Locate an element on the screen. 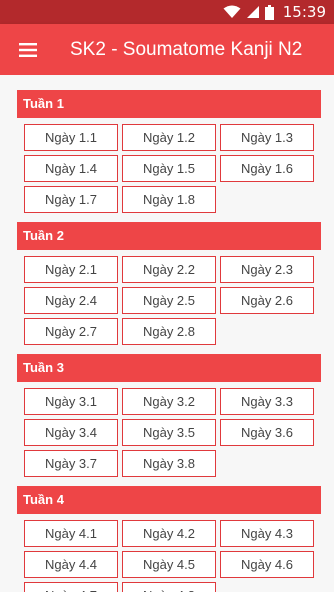  day-button: Ngày 1.6 is located at coordinates (267, 168).